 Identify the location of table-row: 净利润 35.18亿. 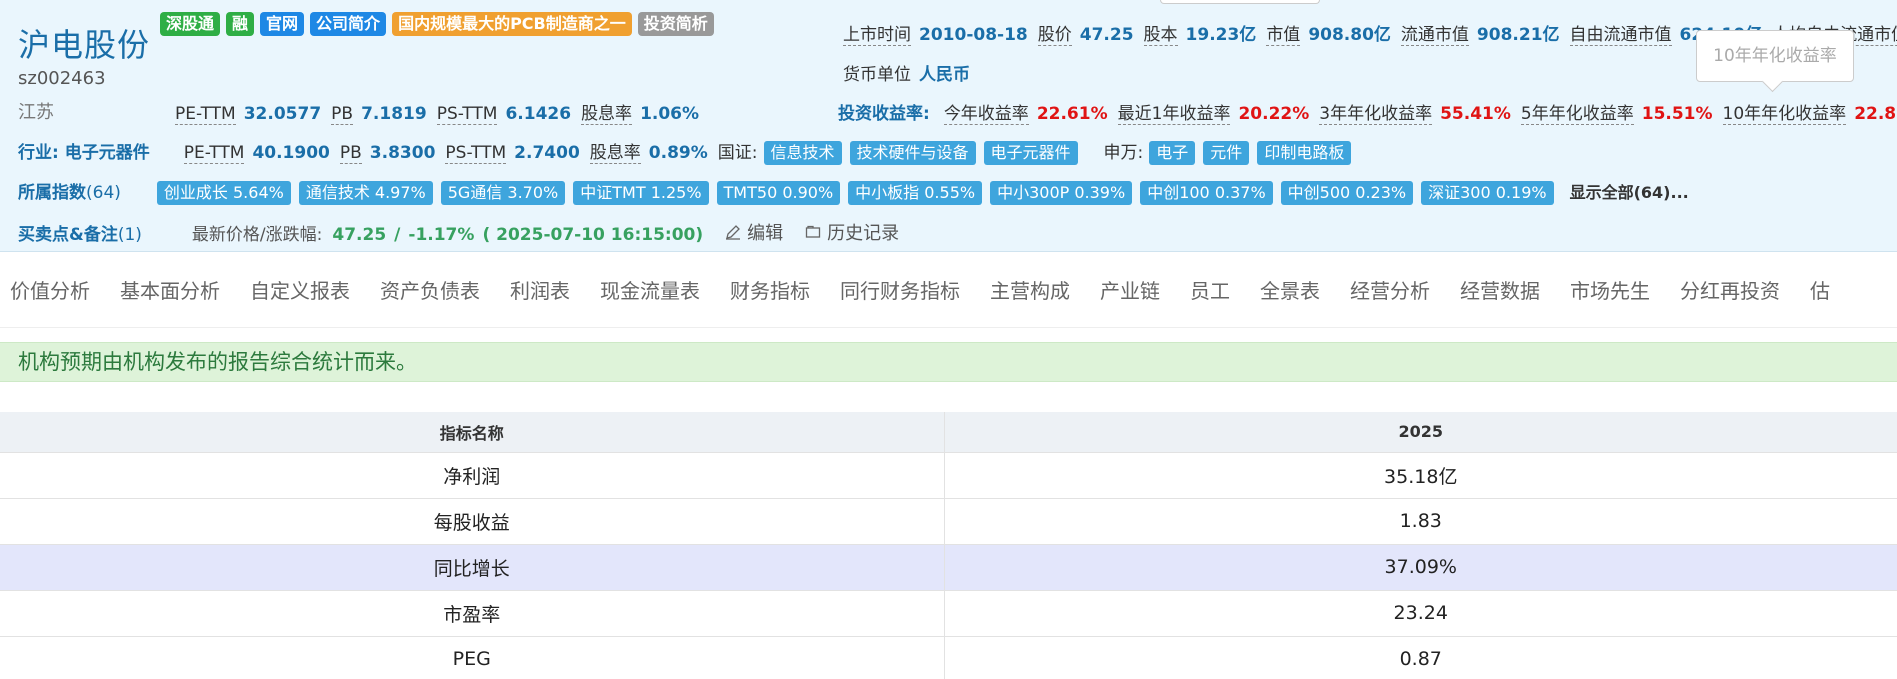
(948, 475).